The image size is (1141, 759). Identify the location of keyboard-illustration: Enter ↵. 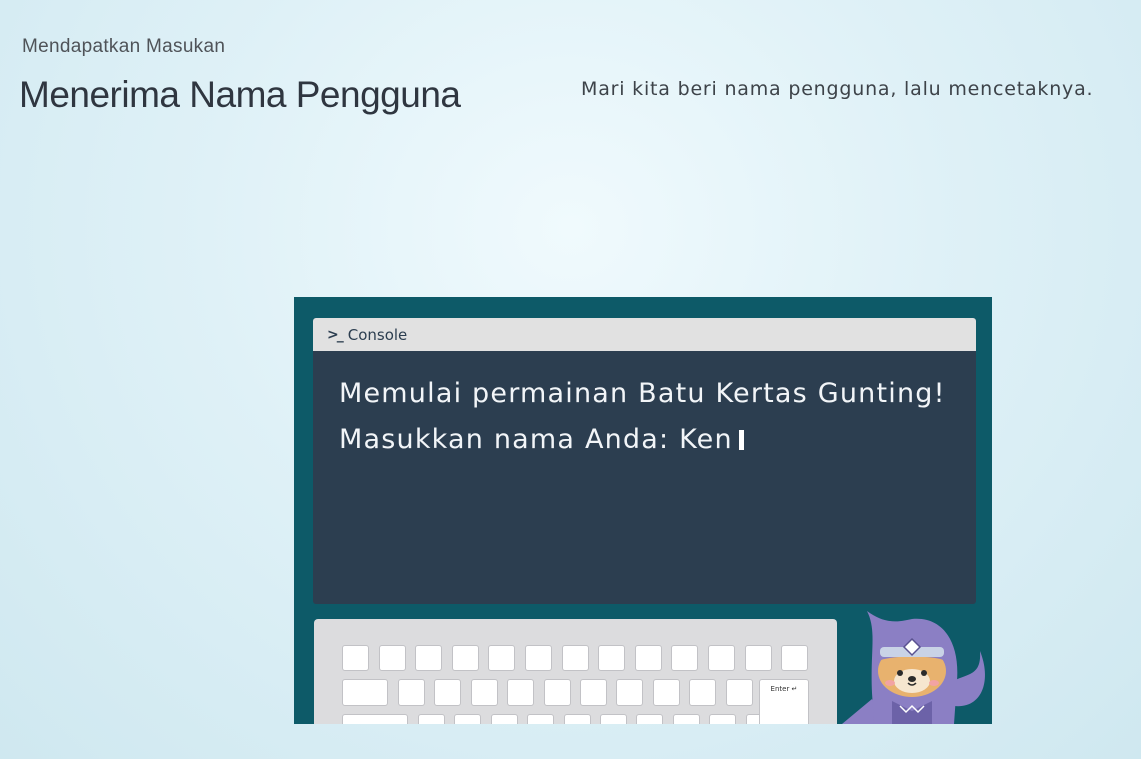
(575, 671).